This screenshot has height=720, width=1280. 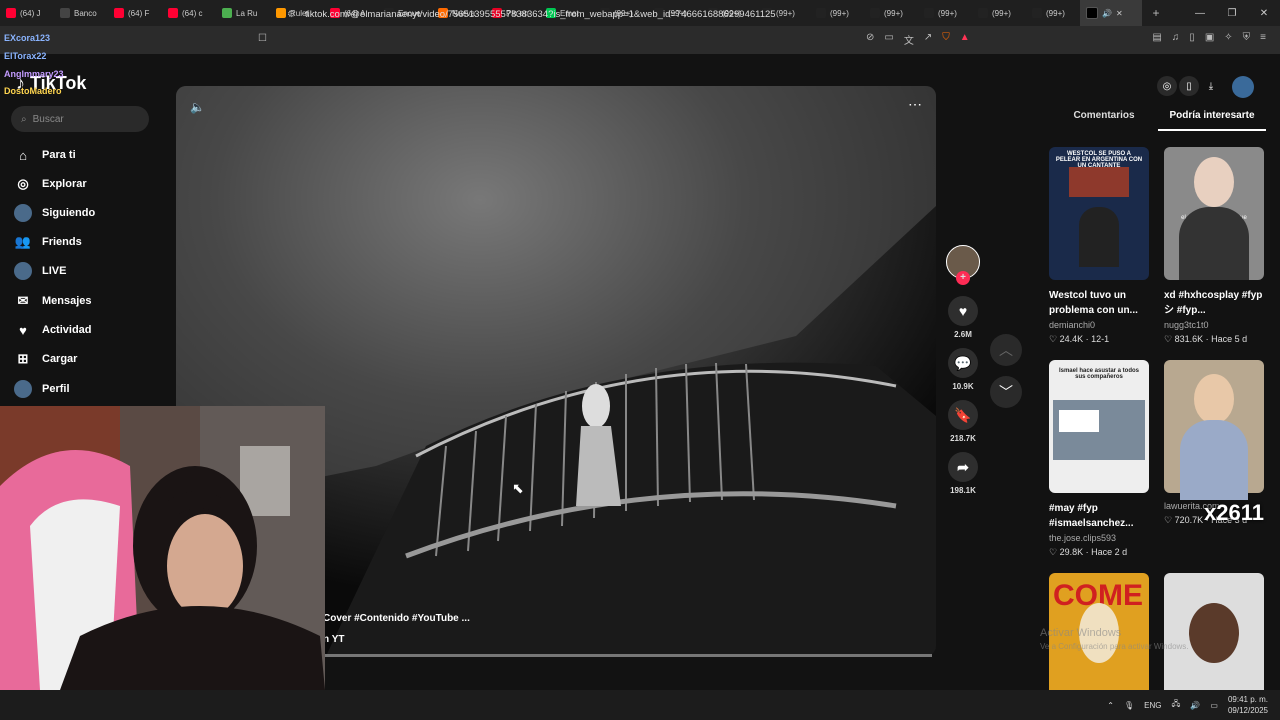 I want to click on menu-icon: ≡, so click(x=1263, y=37).